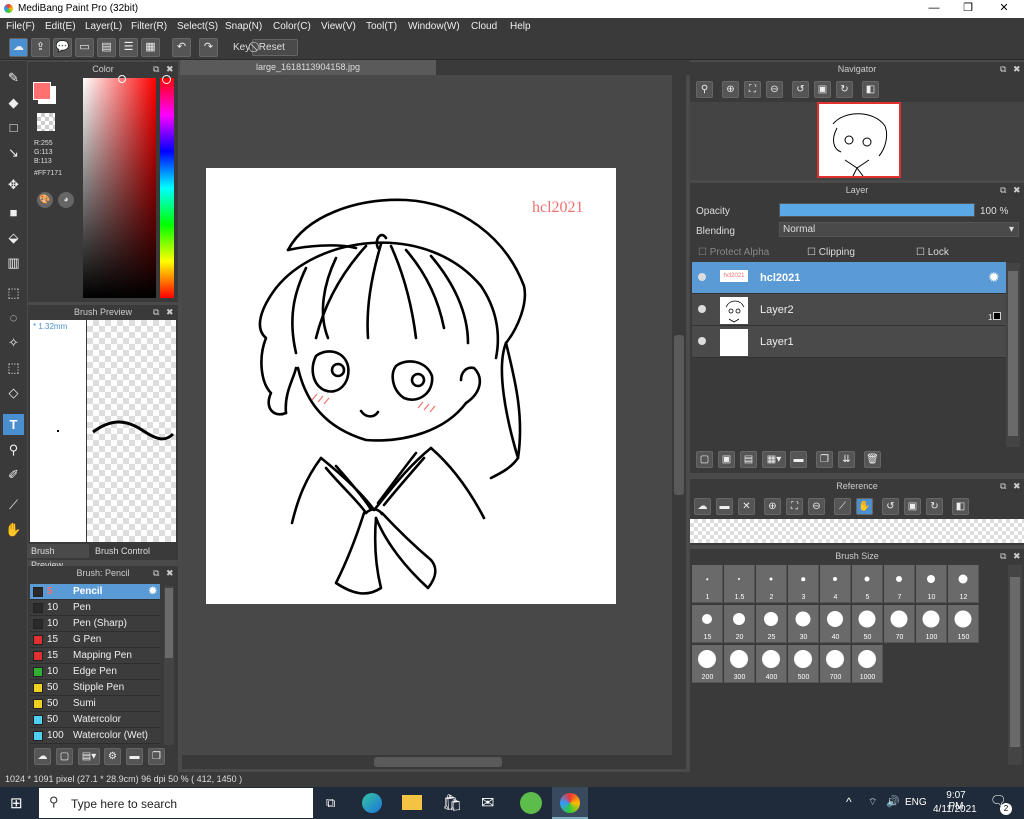  Describe the element at coordinates (20, 26) in the screenshot. I see `menu-file: File(F)` at that location.